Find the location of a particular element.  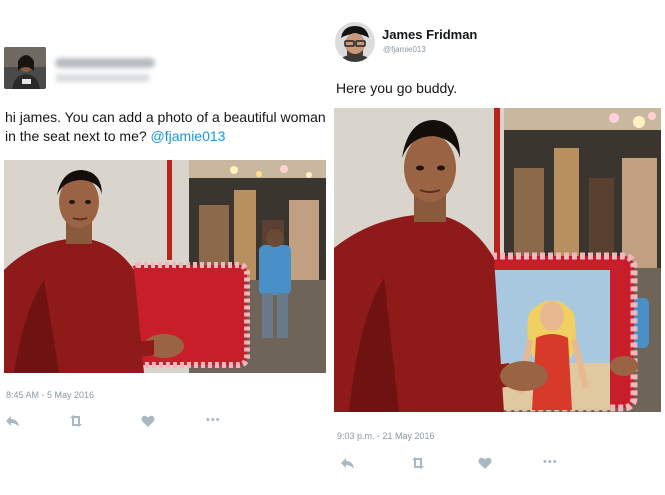

tweet-timestamp: 9:03 p.m. - 21 May 2016 is located at coordinates (386, 436).